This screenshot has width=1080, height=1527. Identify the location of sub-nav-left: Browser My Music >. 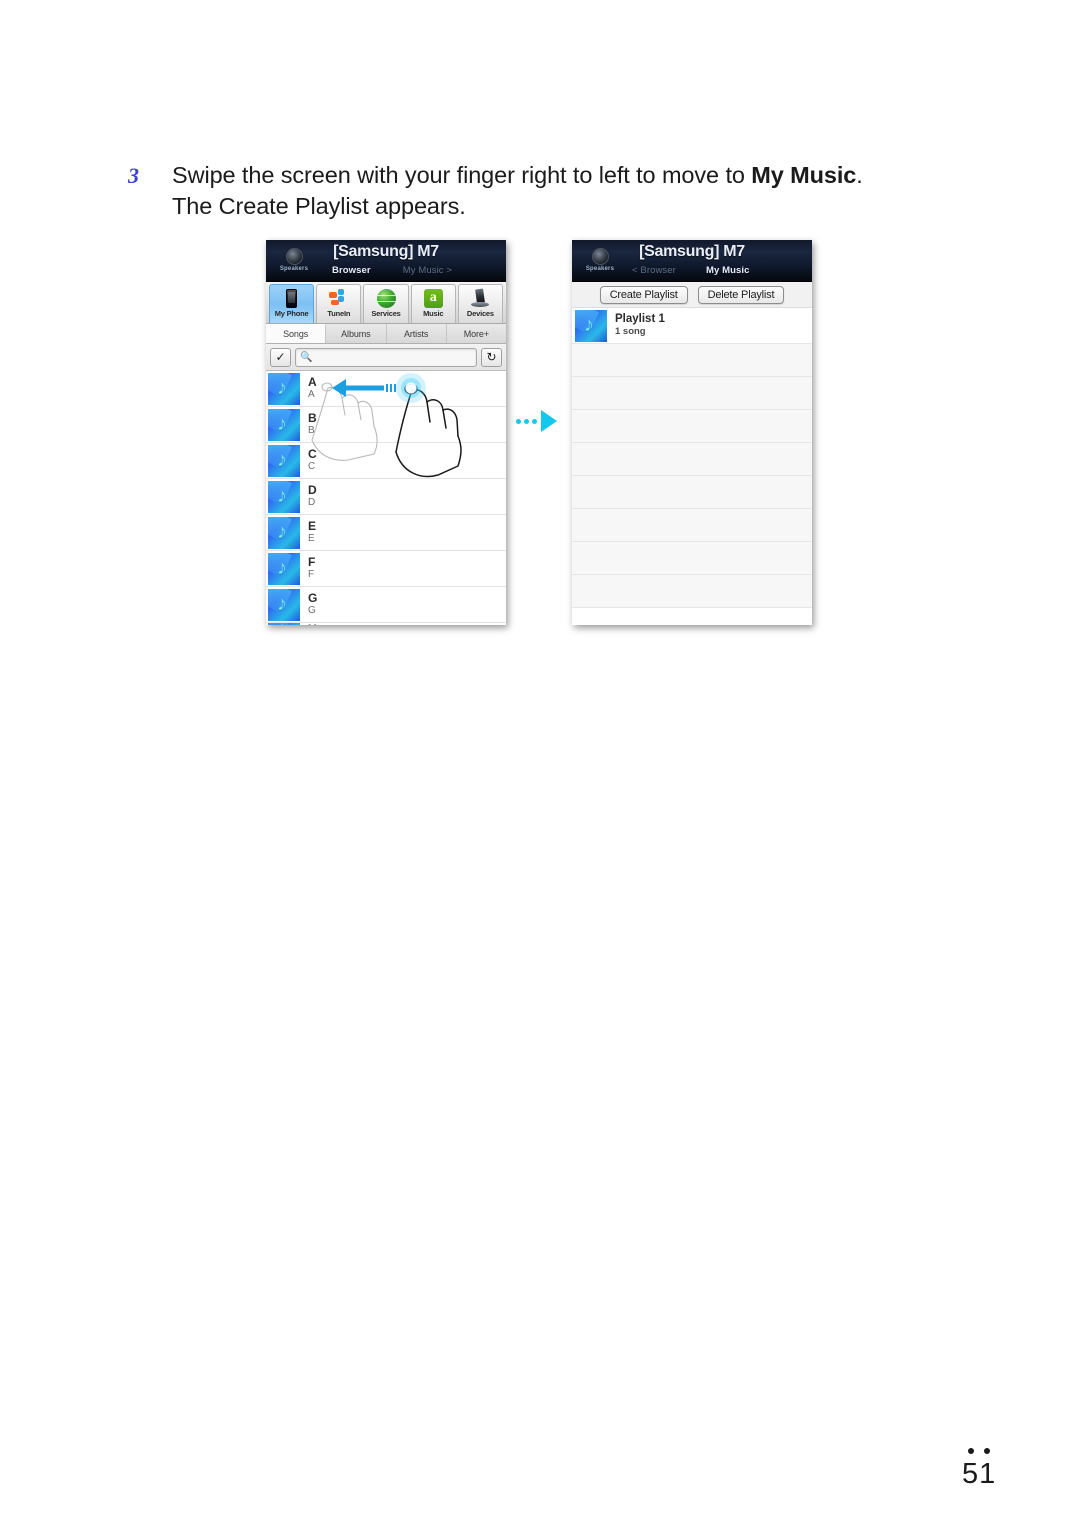
(410, 270).